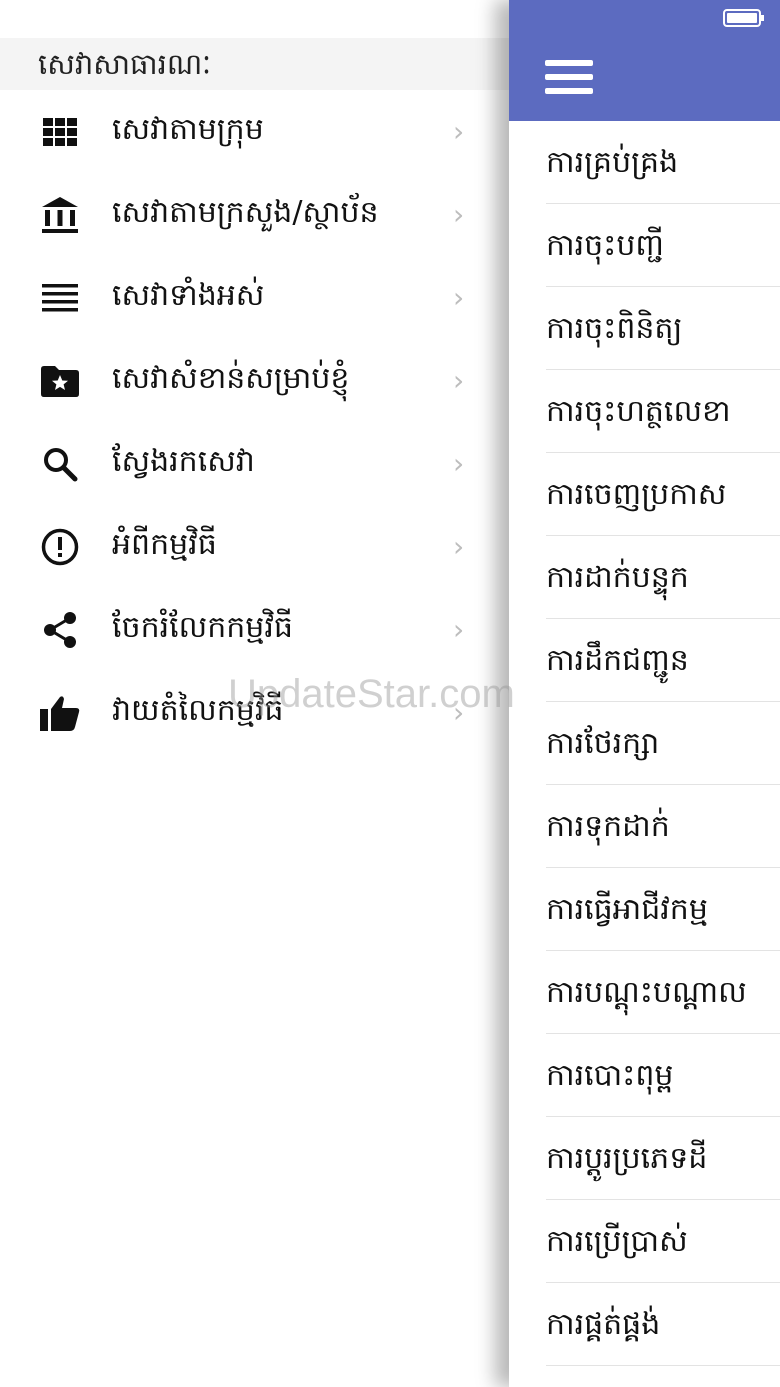  I want to click on drawer-item-by-ministry: សេវាតាមក្រសួង/ស្ថាប័ន ›, so click(254, 214).